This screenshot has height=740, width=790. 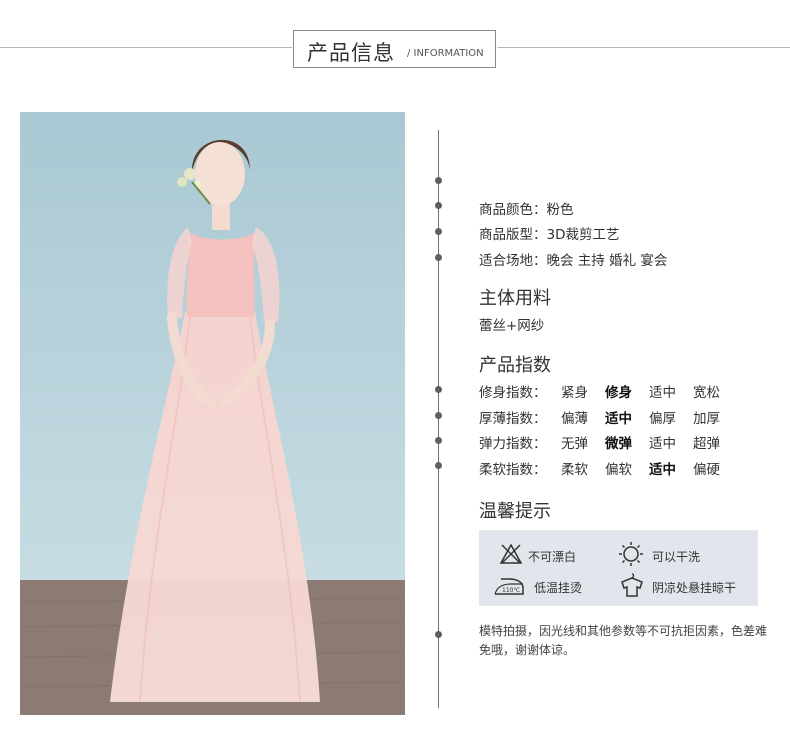 What do you see at coordinates (632, 585) in the screenshot?
I see `shade-dry-icon` at bounding box center [632, 585].